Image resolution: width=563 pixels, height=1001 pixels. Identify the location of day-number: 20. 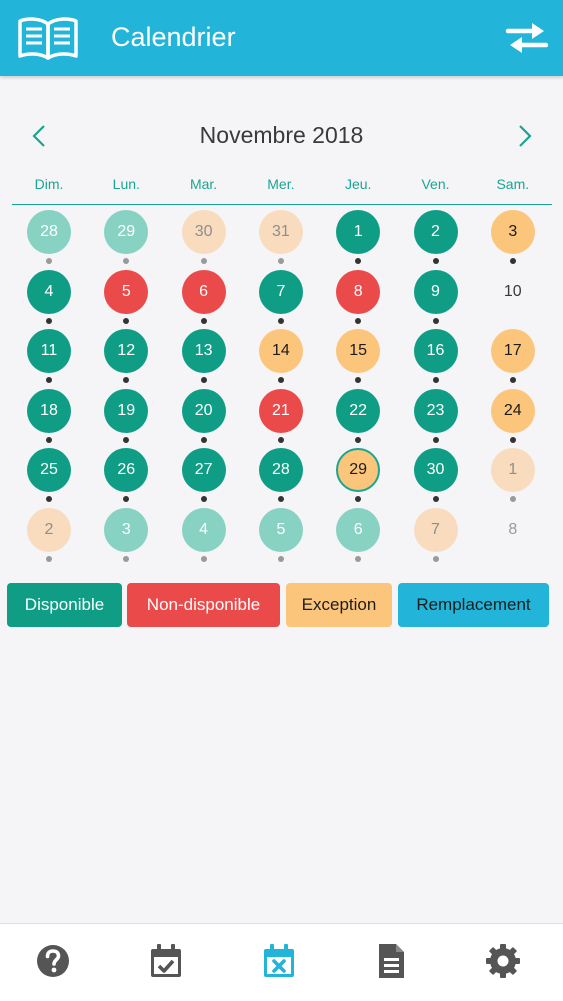
(203, 410).